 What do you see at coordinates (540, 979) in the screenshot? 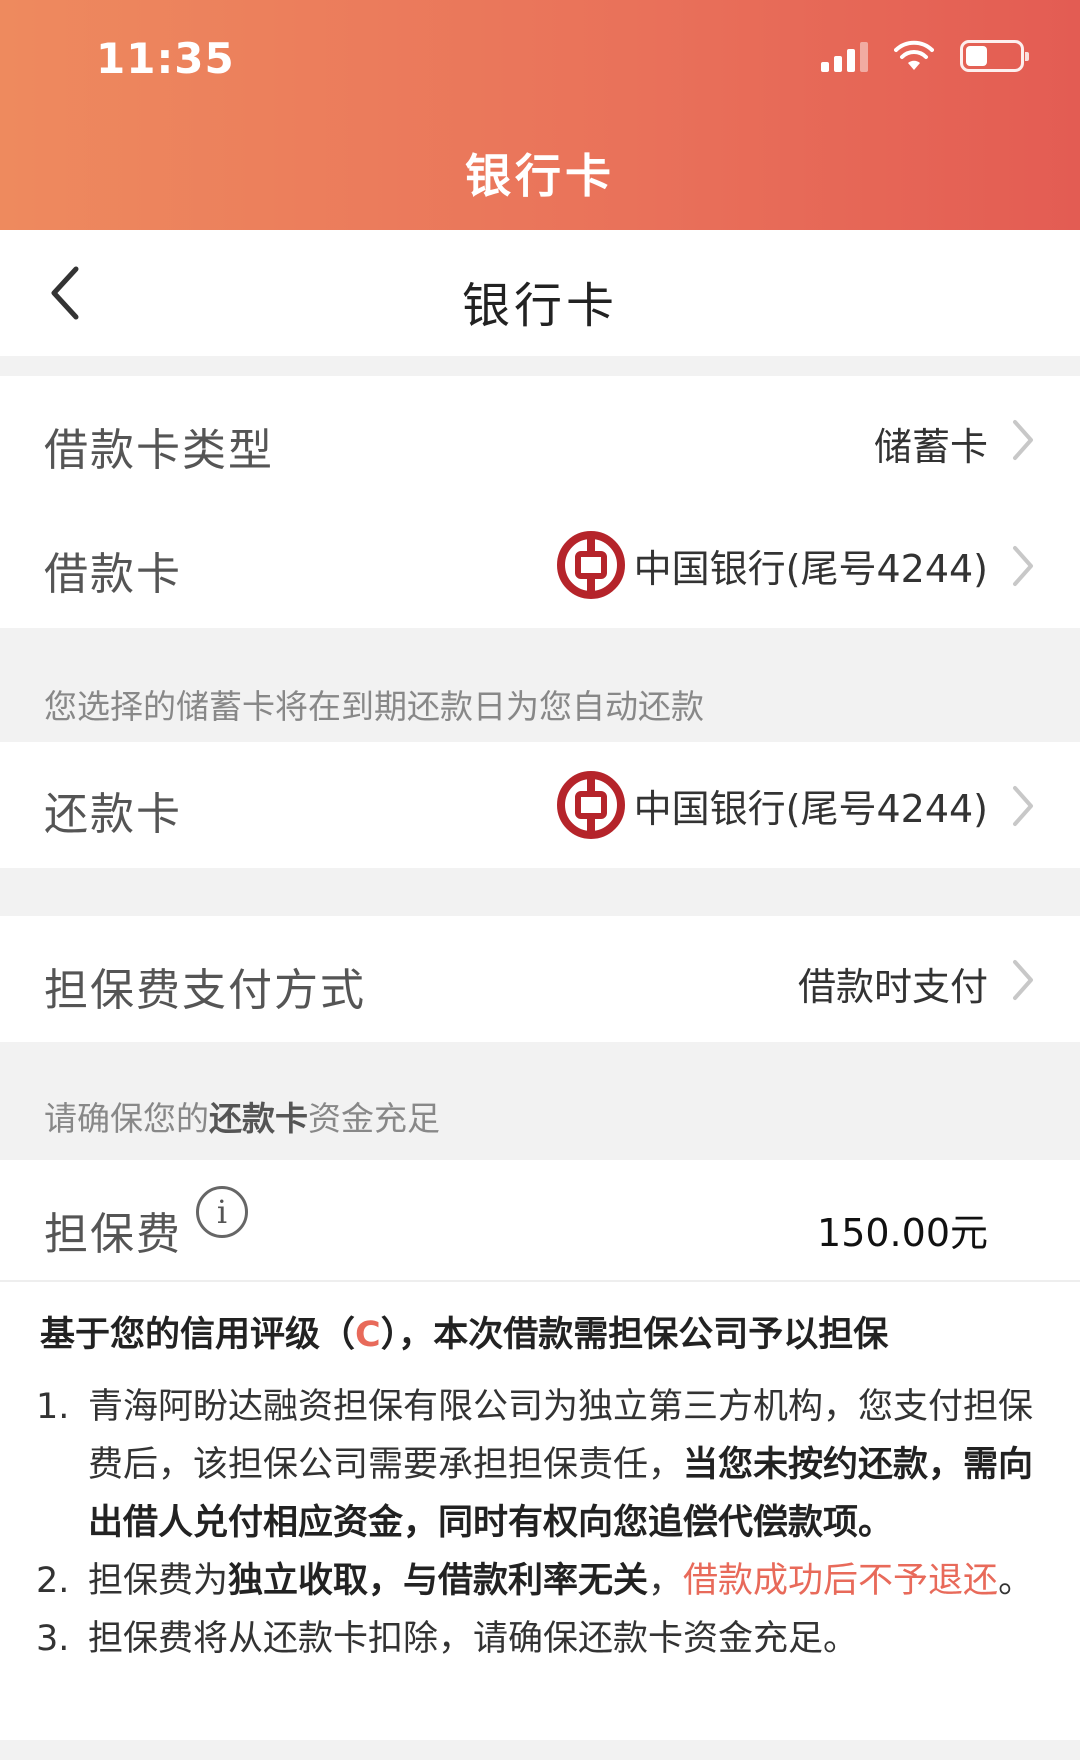
I see `fee-method-row: 担保费支付方式 借款时支付` at bounding box center [540, 979].